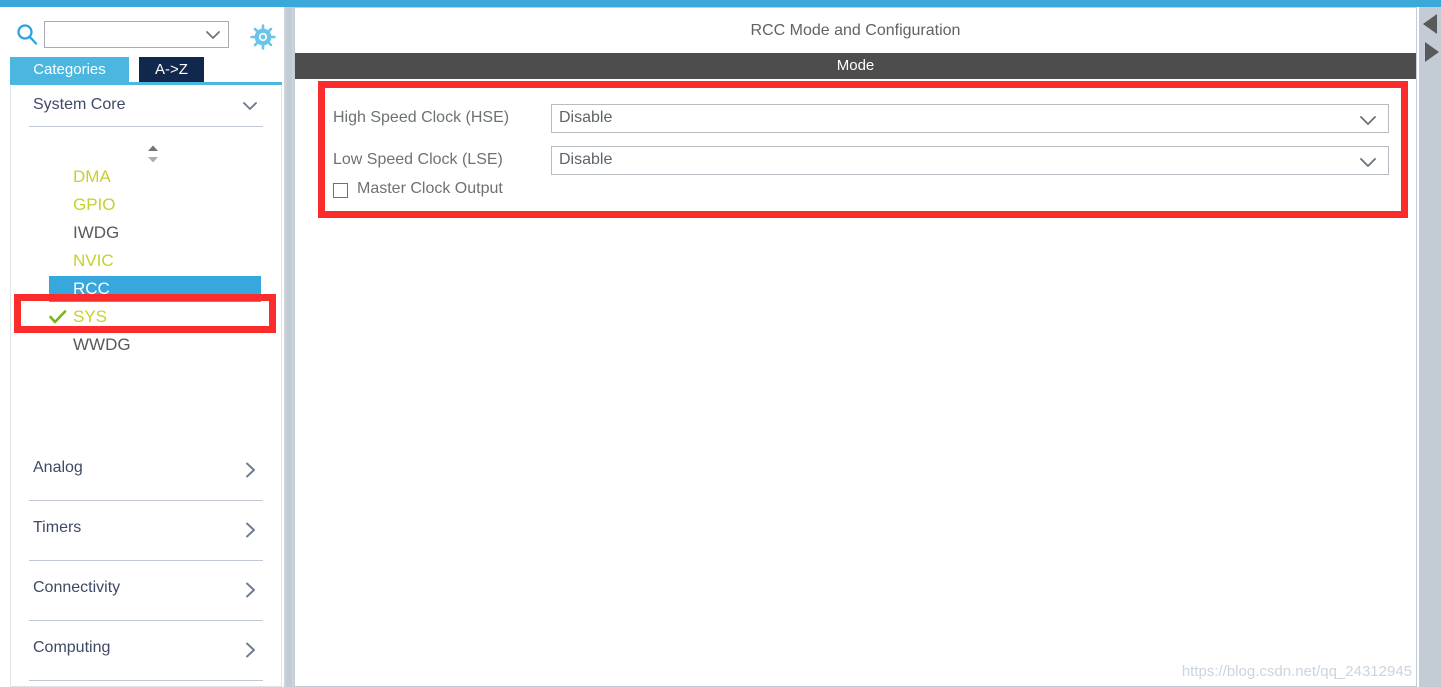 The height and width of the screenshot is (687, 1441). I want to click on group-header-middleware: Middleware, so click(146, 683).